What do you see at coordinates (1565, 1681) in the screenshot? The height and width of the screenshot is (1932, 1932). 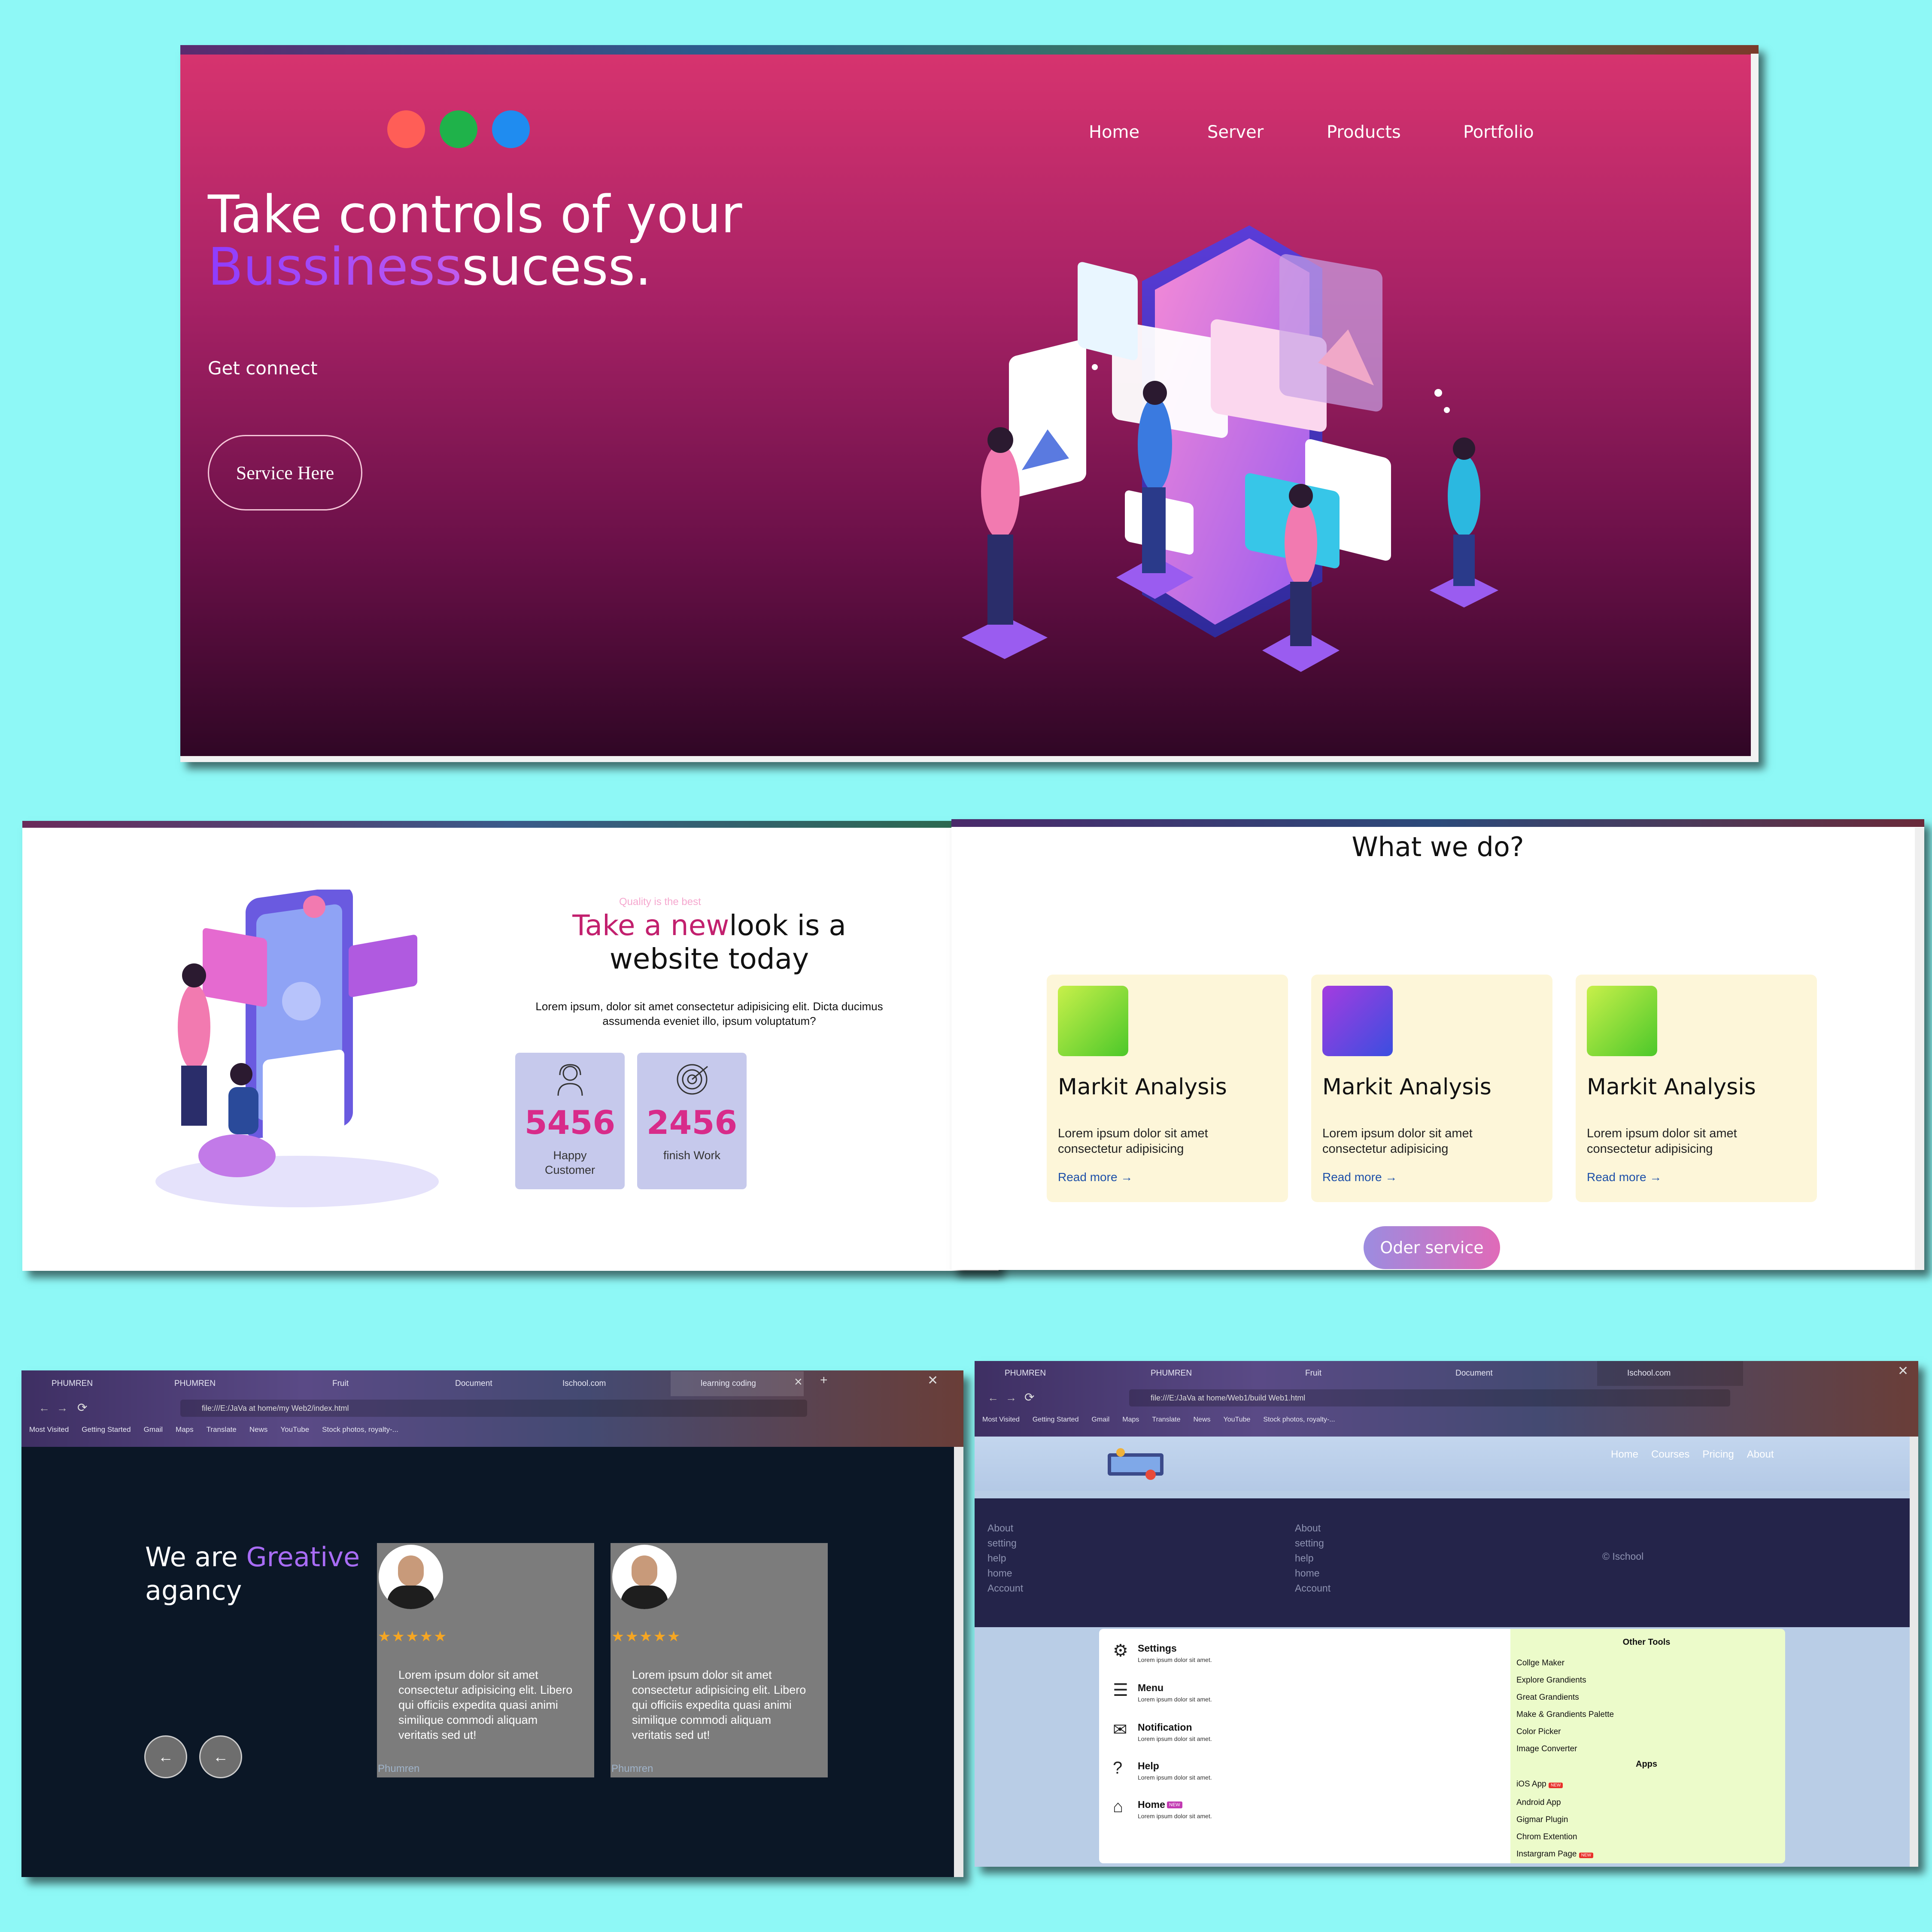 I see `tool-link: Explore Grandients` at bounding box center [1565, 1681].